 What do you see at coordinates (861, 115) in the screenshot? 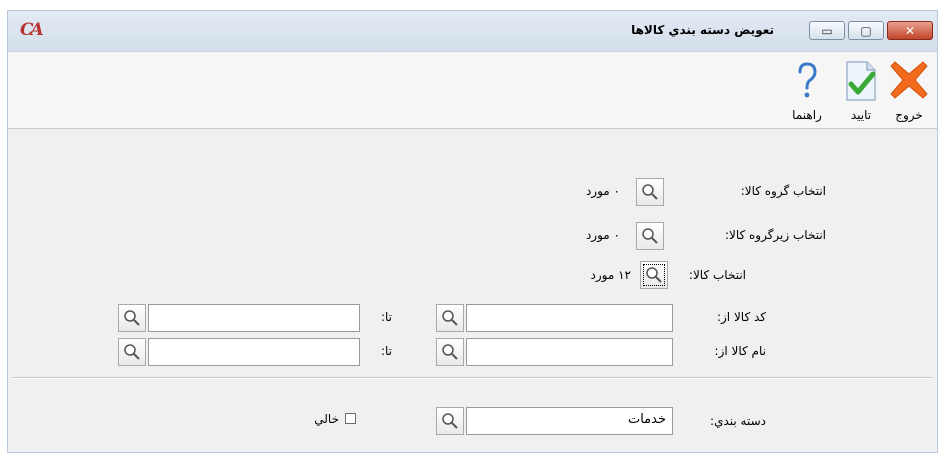
I see `confirm-label: تاييد` at bounding box center [861, 115].